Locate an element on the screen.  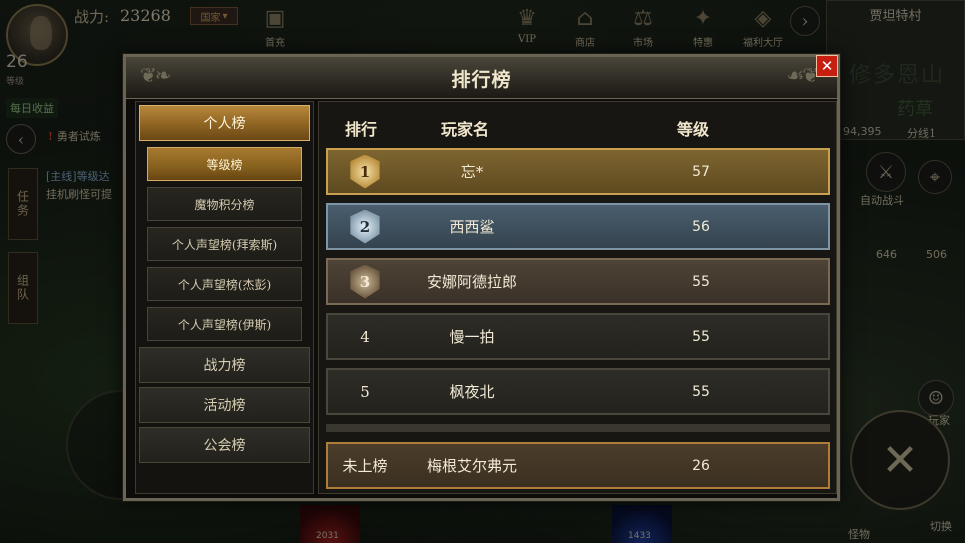
rank-cell: 1 is located at coordinates (365, 171).